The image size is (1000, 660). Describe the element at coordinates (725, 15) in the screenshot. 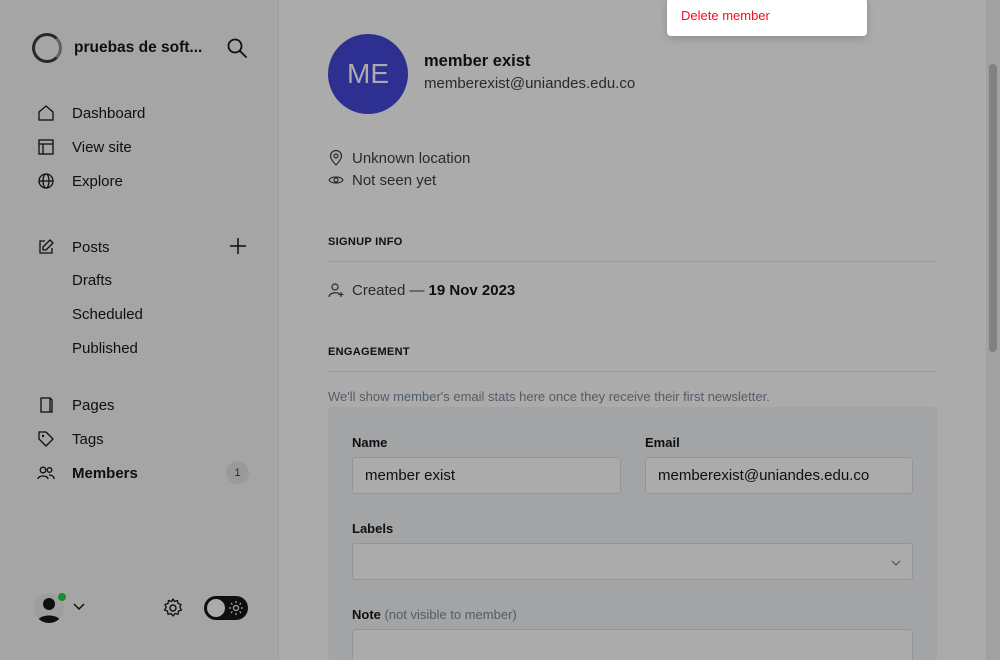

I see `delete-member-button: Delete member` at that location.